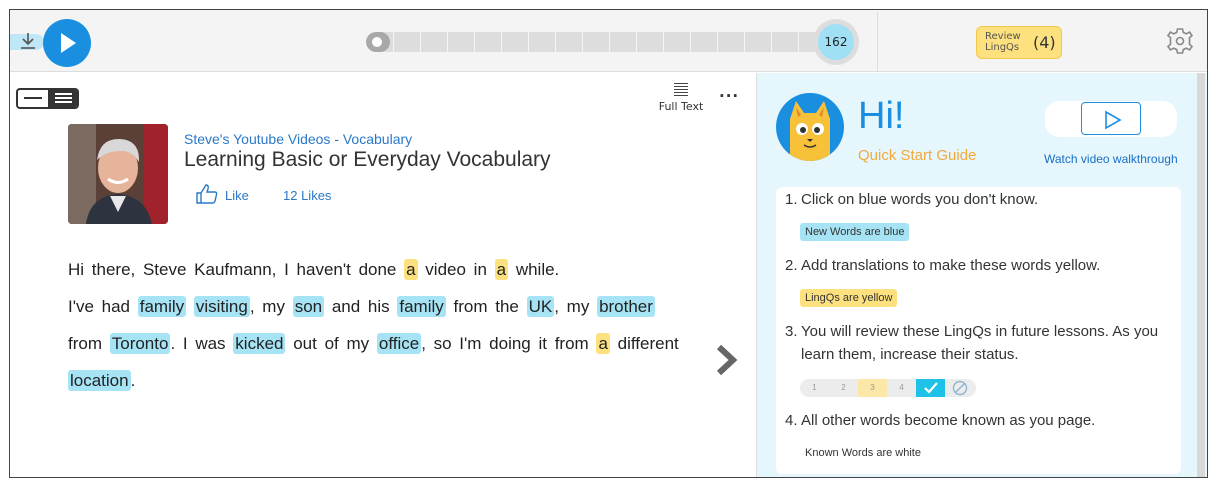  I want to click on lingqs-pill: LingQs are yellow, so click(849, 298).